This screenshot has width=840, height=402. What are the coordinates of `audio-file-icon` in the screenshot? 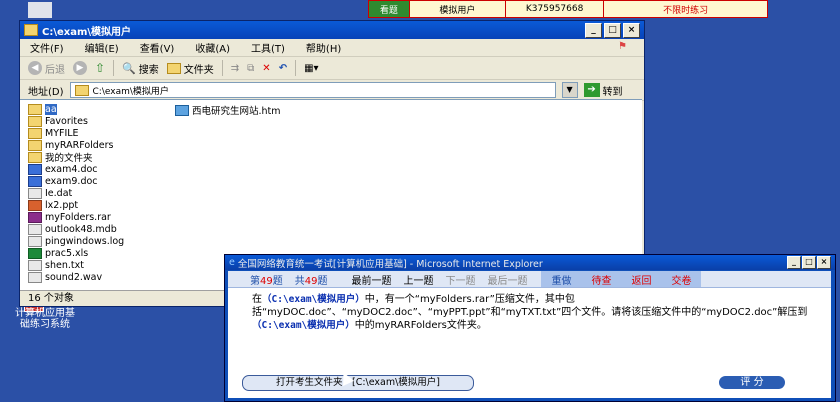 It's located at (35, 277).